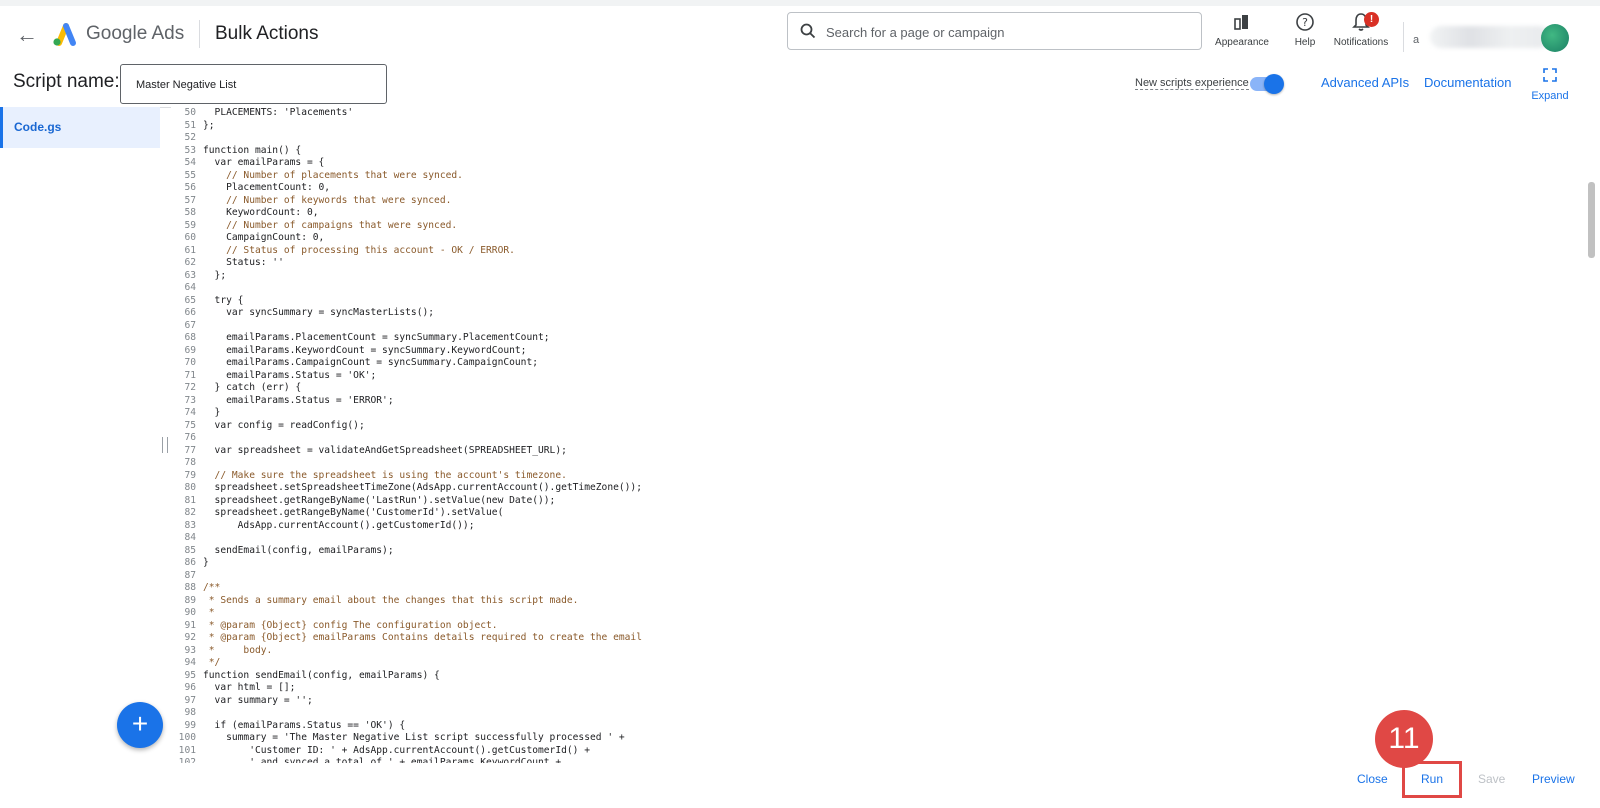 This screenshot has height=808, width=1600. Describe the element at coordinates (1242, 42) in the screenshot. I see `appearance-label: Appearance` at that location.